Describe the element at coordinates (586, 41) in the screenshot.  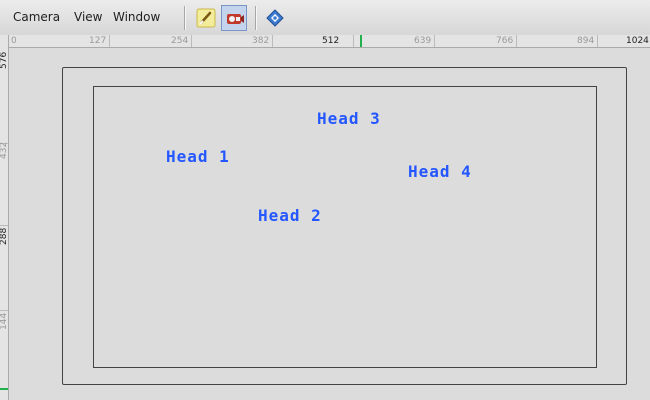
I see `hruler-label: 894` at that location.